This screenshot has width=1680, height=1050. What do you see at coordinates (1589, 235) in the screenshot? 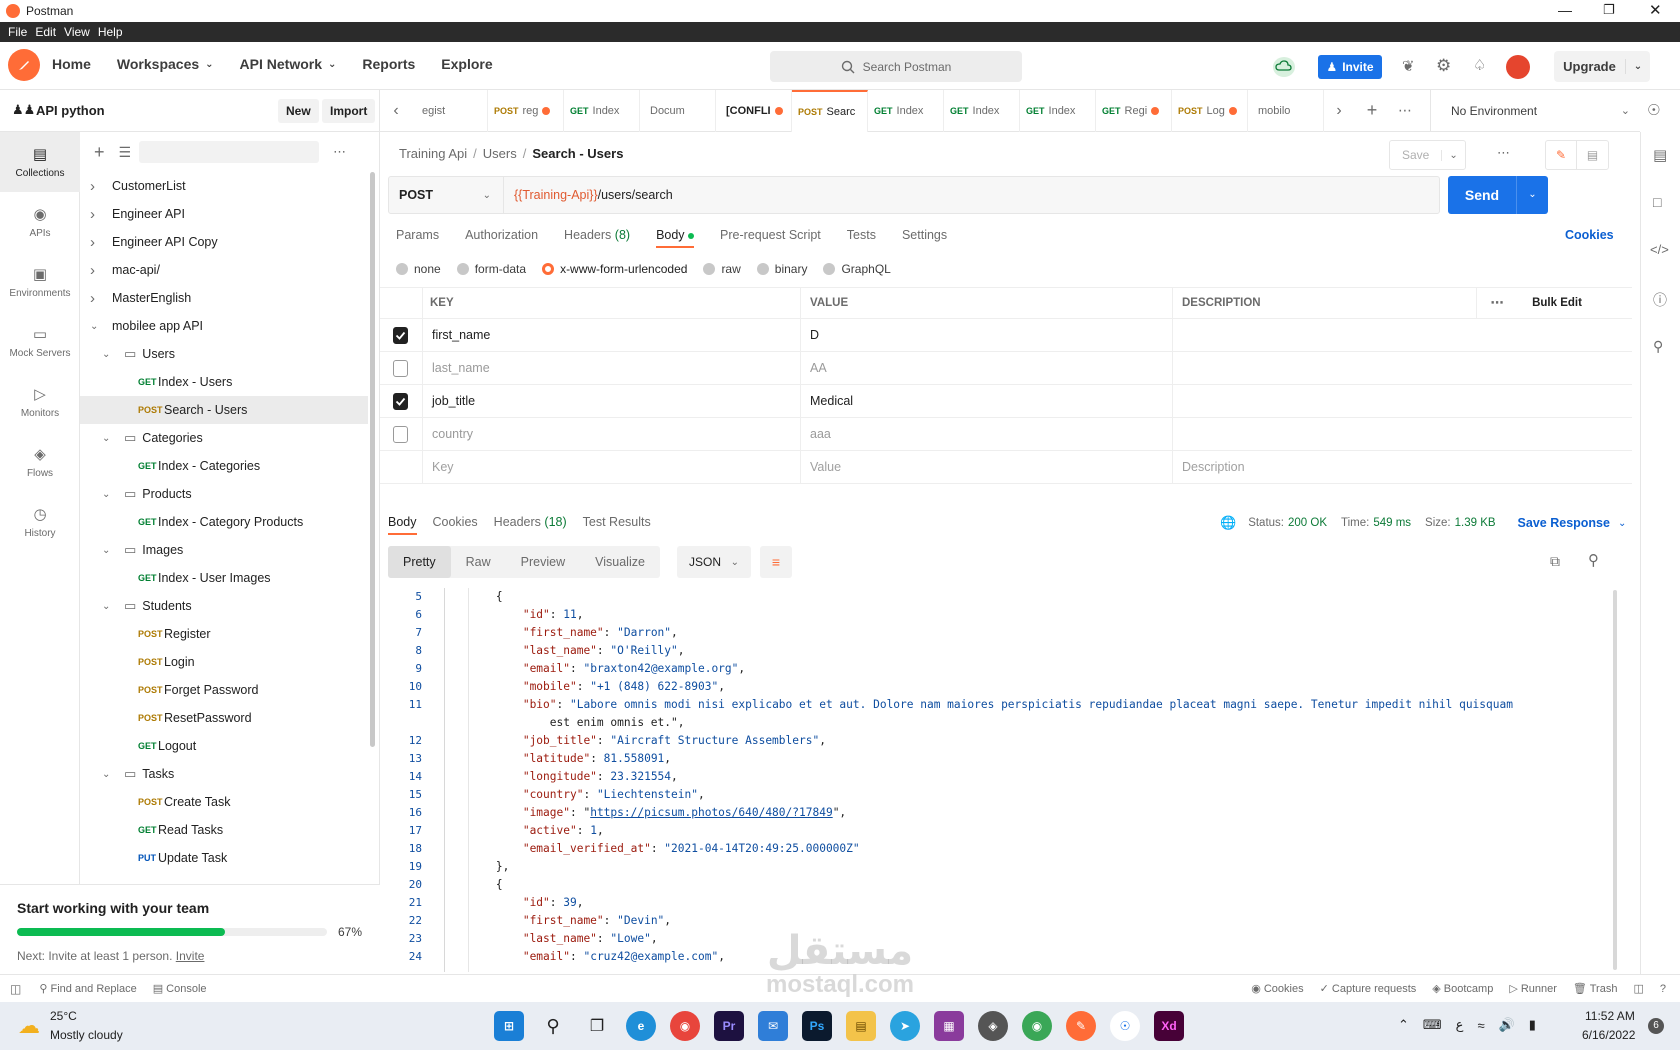
I see `cookies-link: Cookies` at bounding box center [1589, 235].